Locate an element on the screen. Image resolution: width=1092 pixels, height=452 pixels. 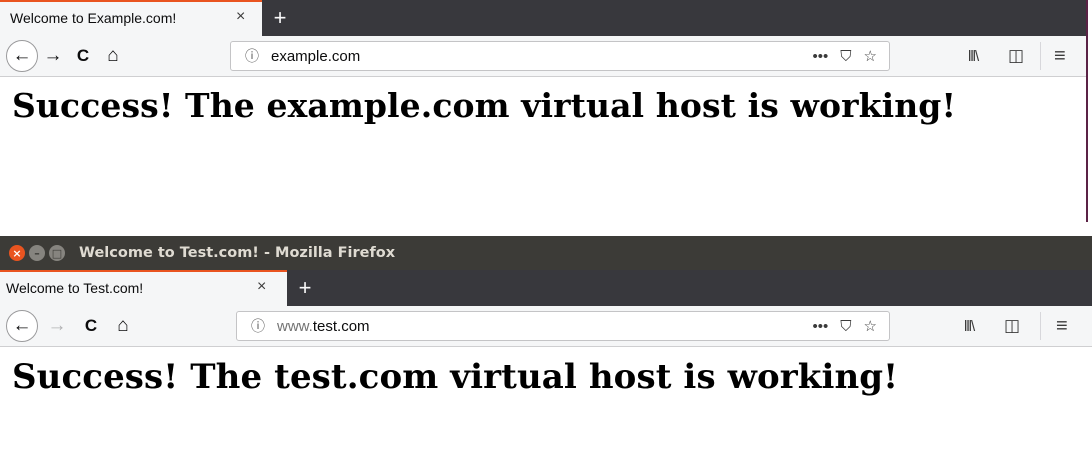
window-maximize-icon: □ is located at coordinates (57, 253).